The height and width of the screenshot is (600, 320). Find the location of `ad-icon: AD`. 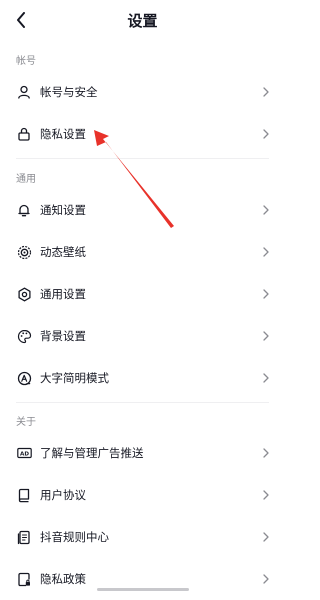

ad-icon: AD is located at coordinates (24, 453).